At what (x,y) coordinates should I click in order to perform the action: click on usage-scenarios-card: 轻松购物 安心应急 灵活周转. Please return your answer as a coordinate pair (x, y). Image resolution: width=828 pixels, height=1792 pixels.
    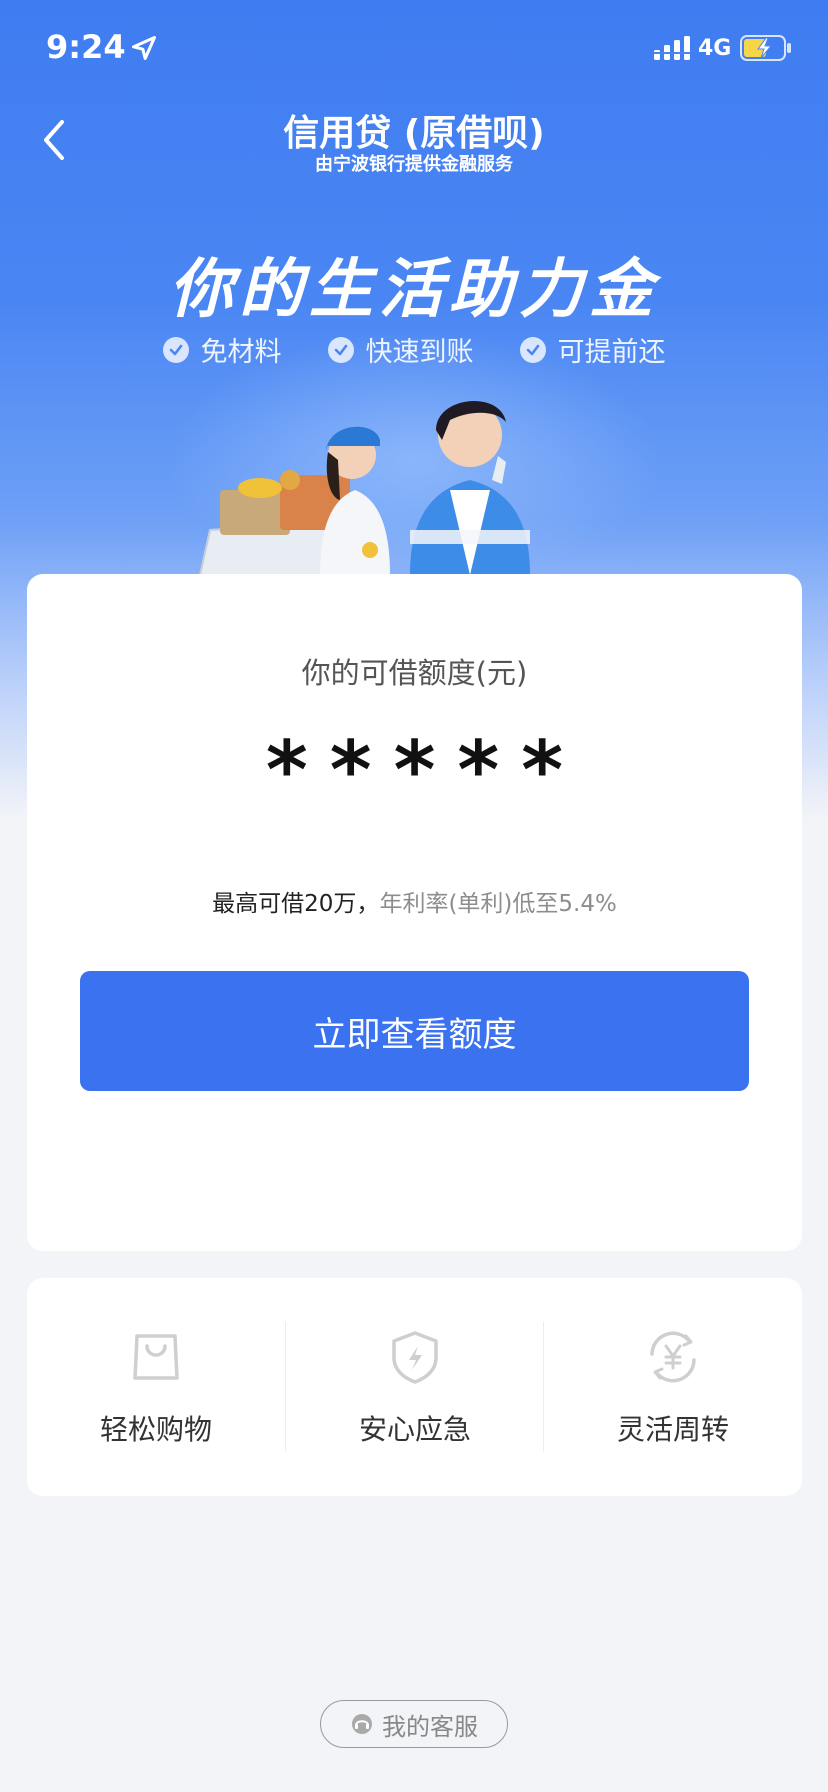
    Looking at the image, I should click on (414, 1387).